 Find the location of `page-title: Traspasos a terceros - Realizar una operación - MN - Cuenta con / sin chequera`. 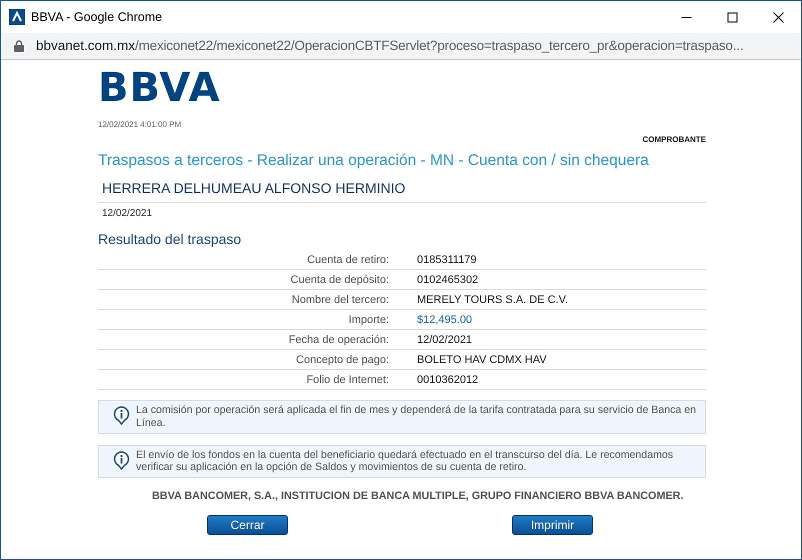

page-title: Traspasos a terceros - Realizar una operación - MN - Cuenta con / sin chequera is located at coordinates (373, 160).